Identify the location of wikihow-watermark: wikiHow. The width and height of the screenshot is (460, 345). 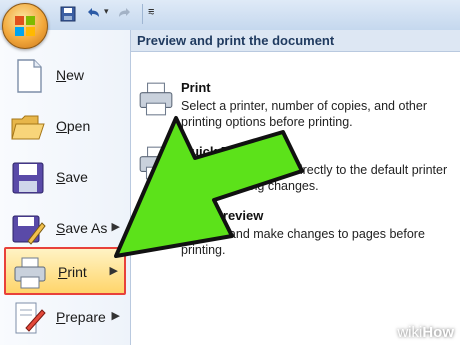
(425, 332).